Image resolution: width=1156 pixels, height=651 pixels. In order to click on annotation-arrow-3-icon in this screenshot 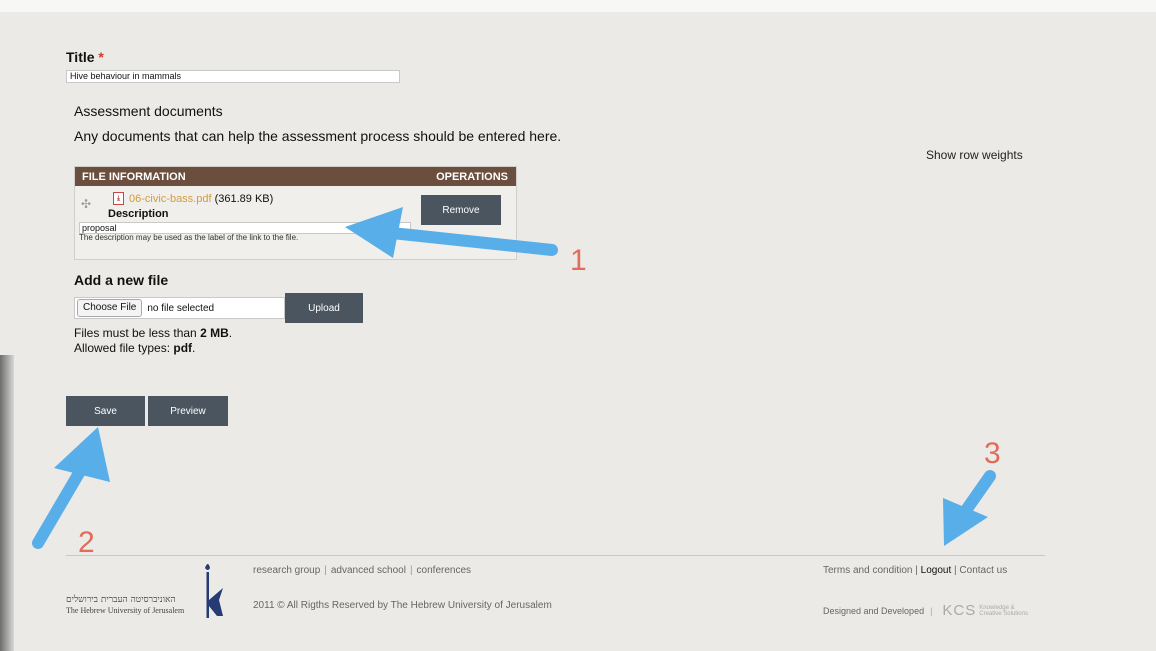, I will do `click(969, 508)`.